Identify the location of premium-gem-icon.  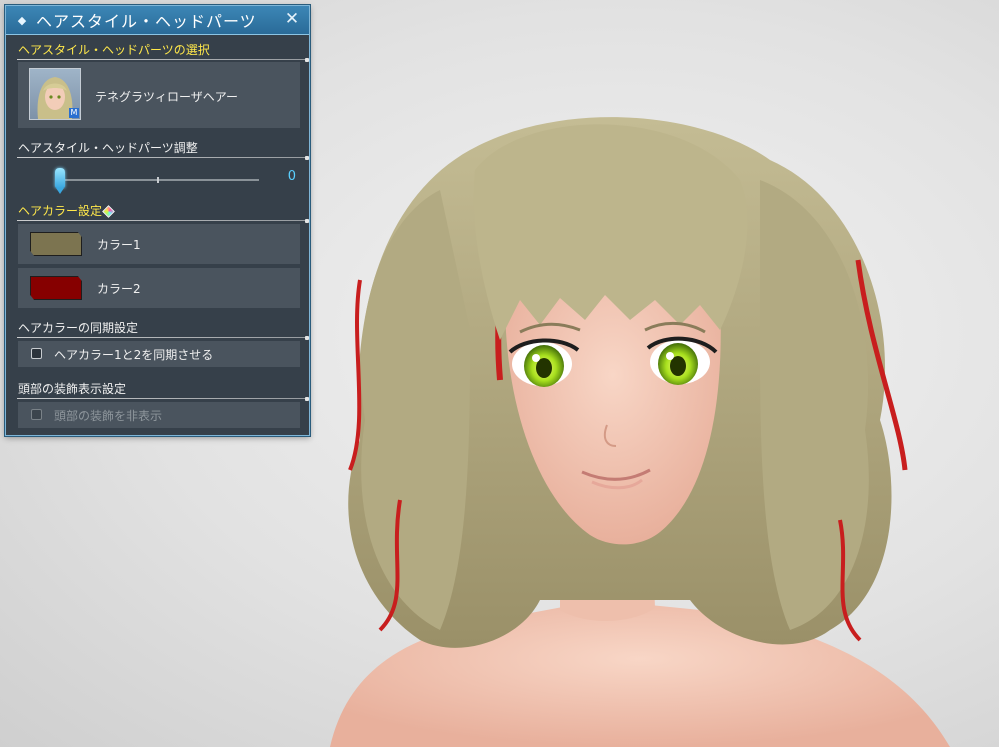
(108, 211).